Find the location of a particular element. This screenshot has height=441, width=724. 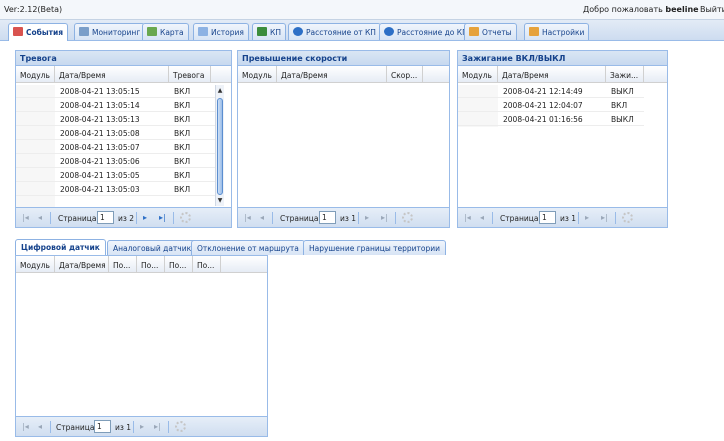

tab-route-deviation: Отклонение от маршрута is located at coordinates (248, 247).